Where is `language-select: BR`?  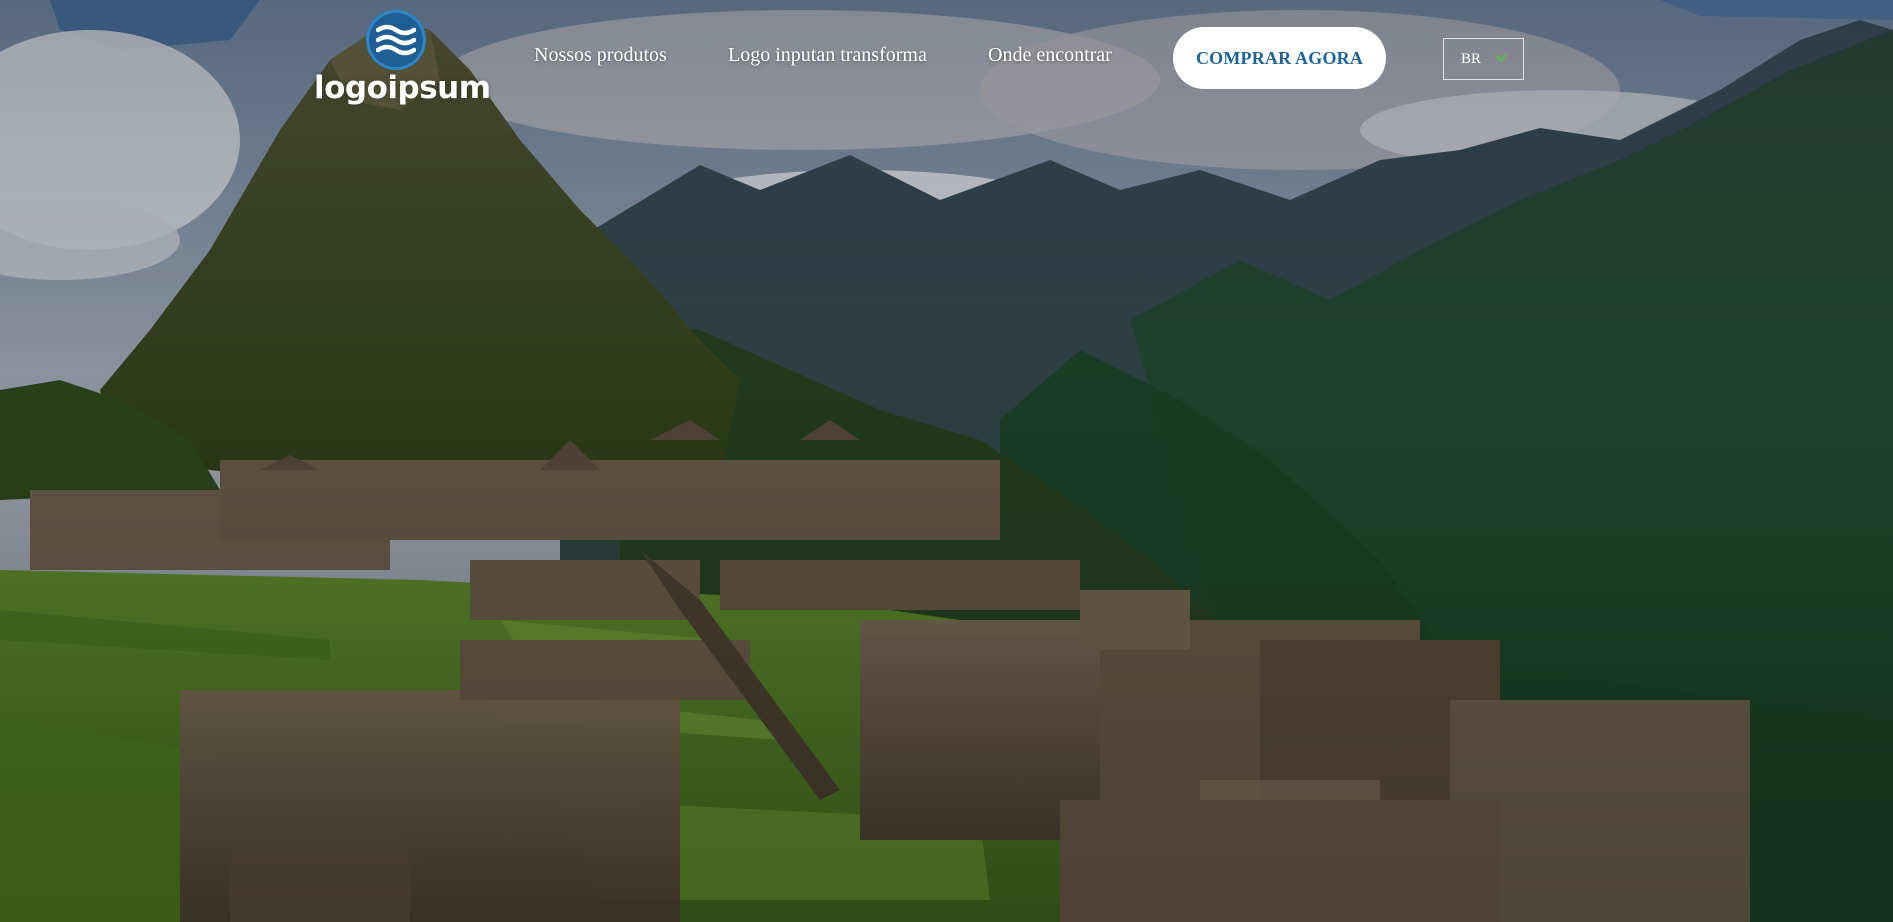
language-select: BR is located at coordinates (1483, 59).